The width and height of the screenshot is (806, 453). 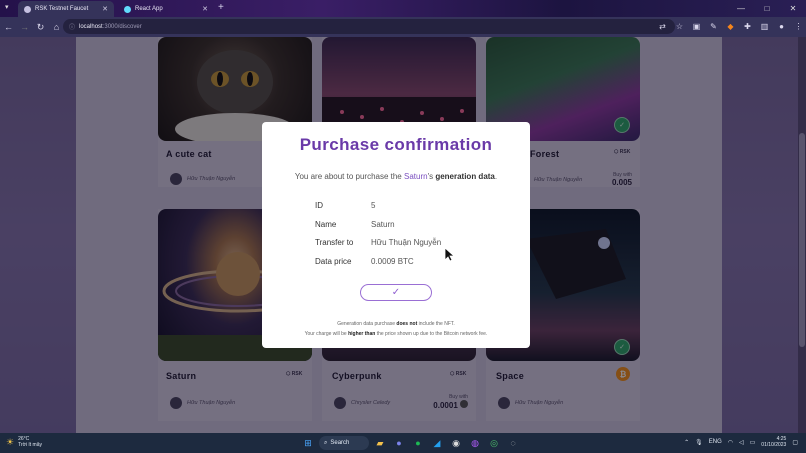 I want to click on nft-name: Saturn, so click(x=415, y=176).